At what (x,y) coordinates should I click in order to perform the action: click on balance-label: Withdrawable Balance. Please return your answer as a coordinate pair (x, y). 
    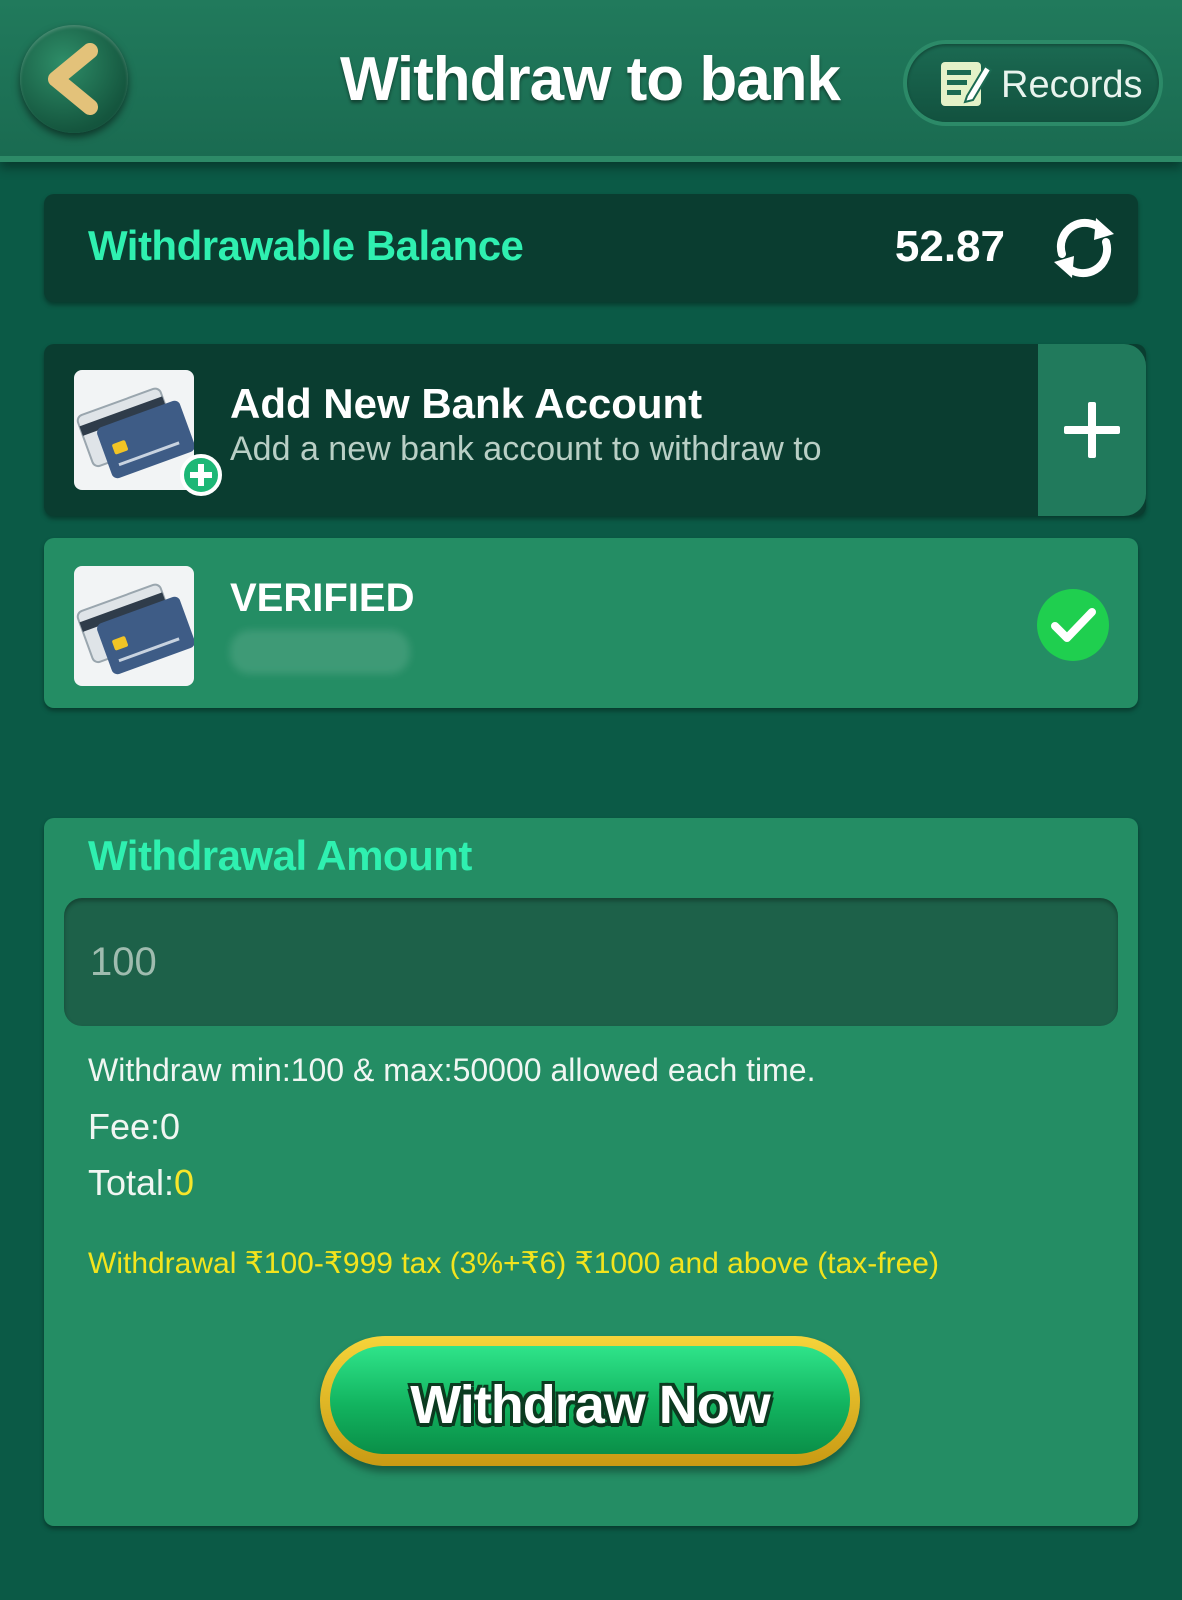
    Looking at the image, I should click on (306, 245).